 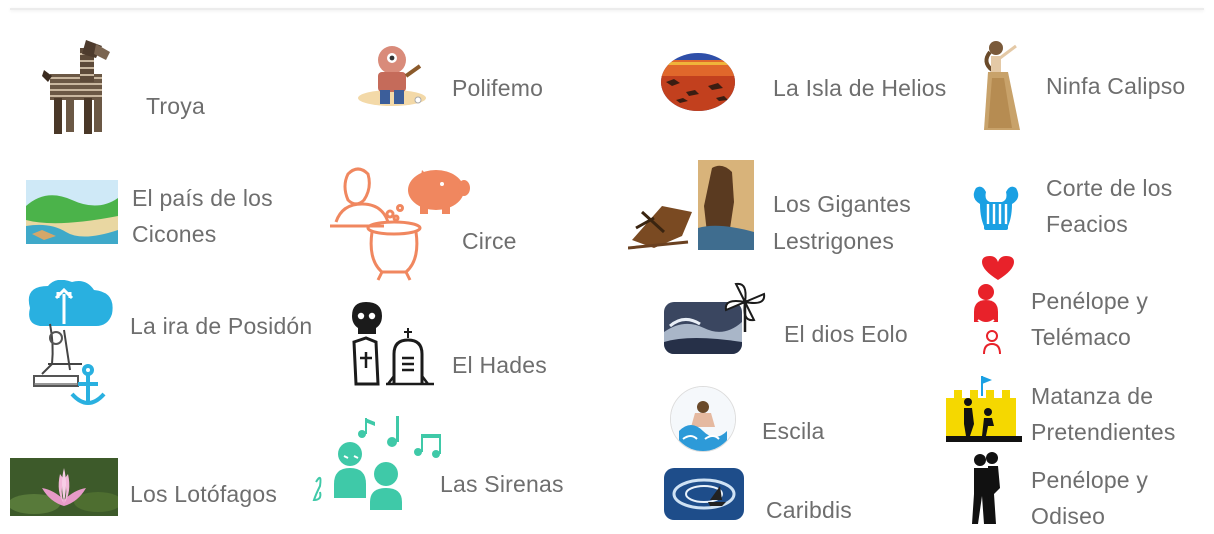 I want to click on lotus-image, so click(x=64, y=487).